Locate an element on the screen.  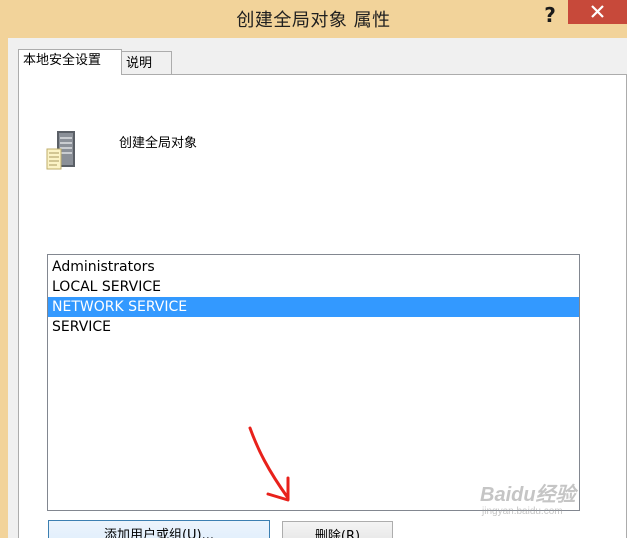
tab-local-security-setting: 本地安全设置 is located at coordinates (70, 62).